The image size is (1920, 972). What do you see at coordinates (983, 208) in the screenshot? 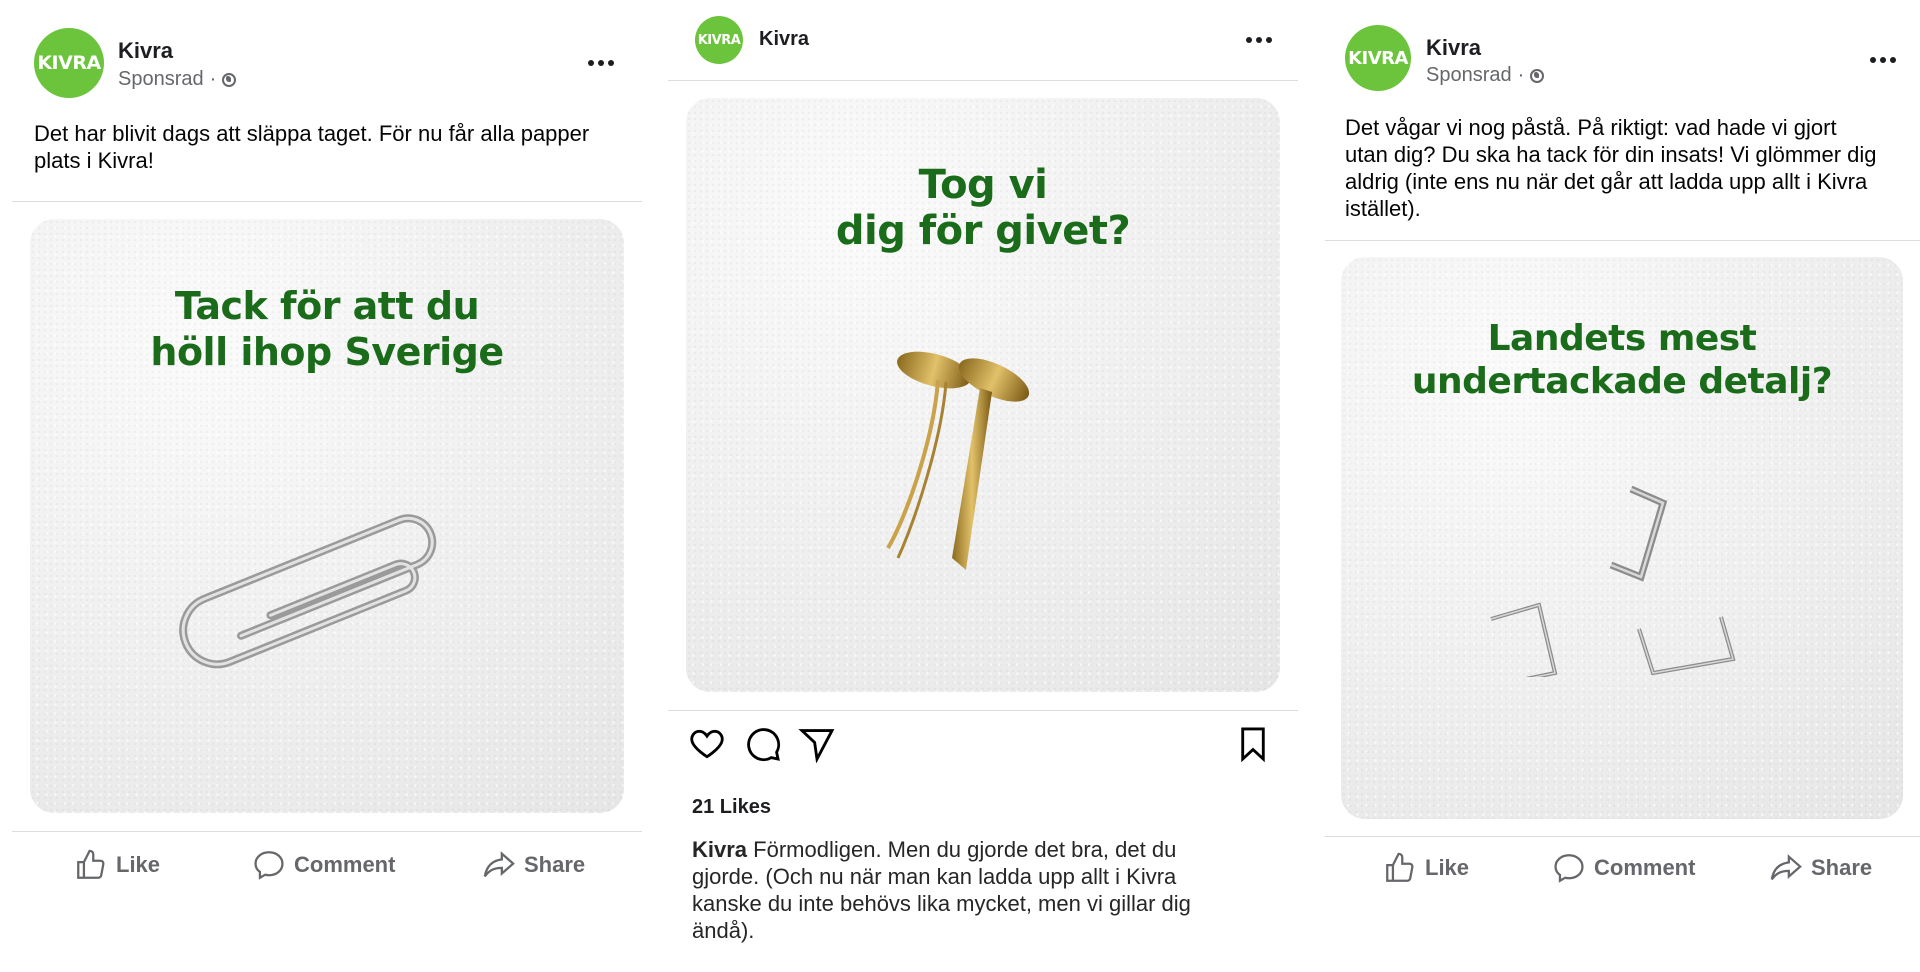
I see `ad-headline: Tog vi dig för givet?` at bounding box center [983, 208].